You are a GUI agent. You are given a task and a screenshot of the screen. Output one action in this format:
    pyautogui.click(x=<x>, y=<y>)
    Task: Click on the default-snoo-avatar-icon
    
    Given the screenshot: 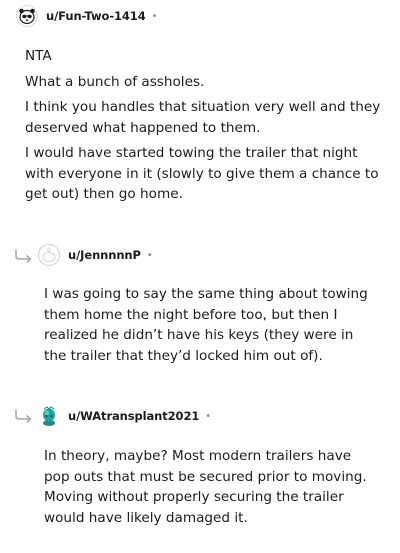 What is the action you would take?
    pyautogui.click(x=49, y=255)
    